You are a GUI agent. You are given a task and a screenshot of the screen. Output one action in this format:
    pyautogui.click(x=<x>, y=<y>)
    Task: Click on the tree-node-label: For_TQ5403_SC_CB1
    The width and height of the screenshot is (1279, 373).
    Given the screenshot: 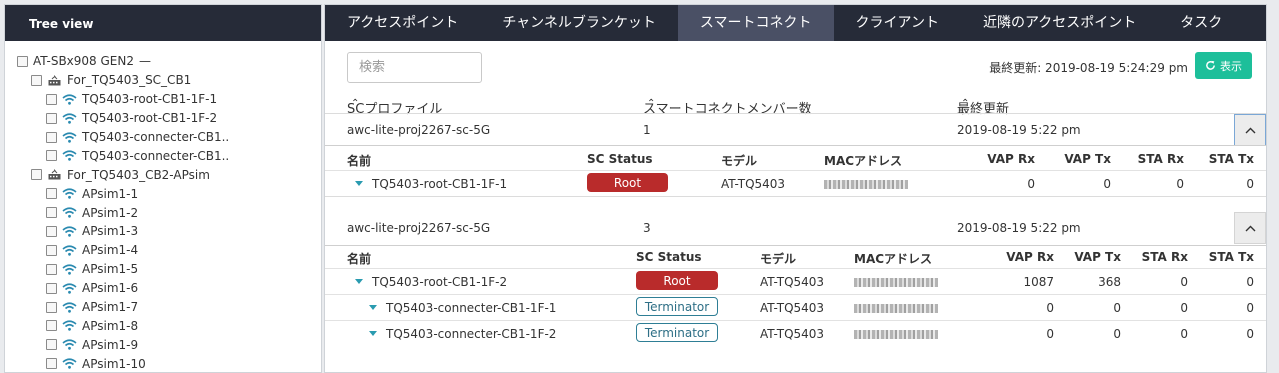 What is the action you would take?
    pyautogui.click(x=129, y=80)
    